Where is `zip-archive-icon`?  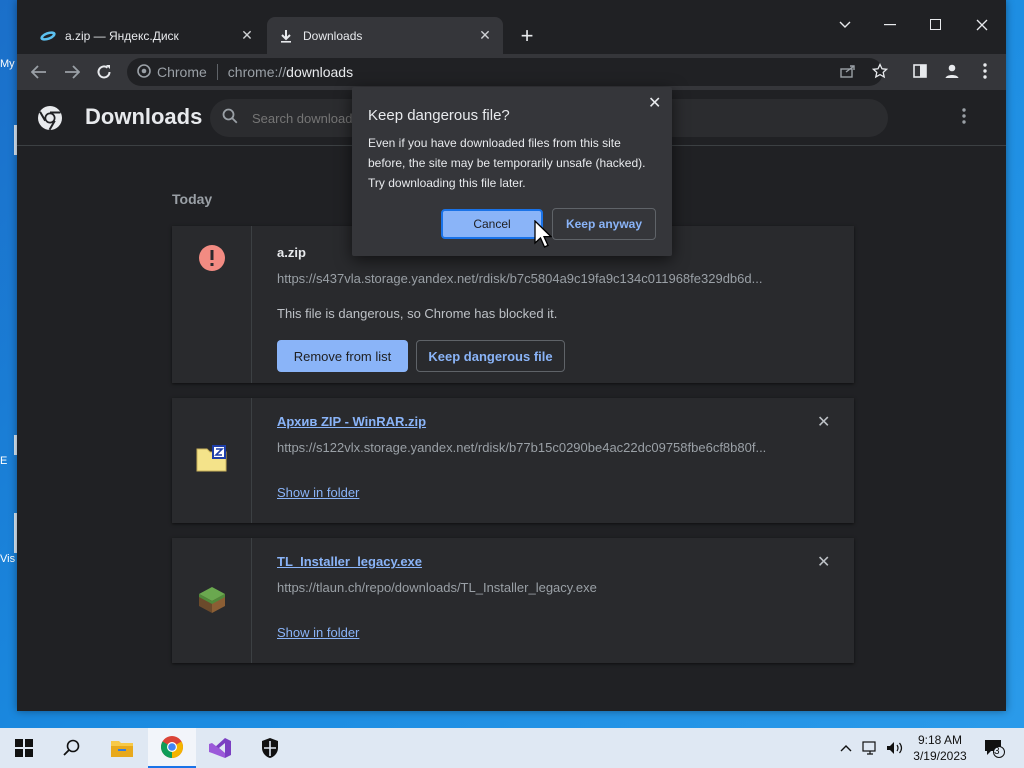
zip-archive-icon is located at coordinates (212, 458).